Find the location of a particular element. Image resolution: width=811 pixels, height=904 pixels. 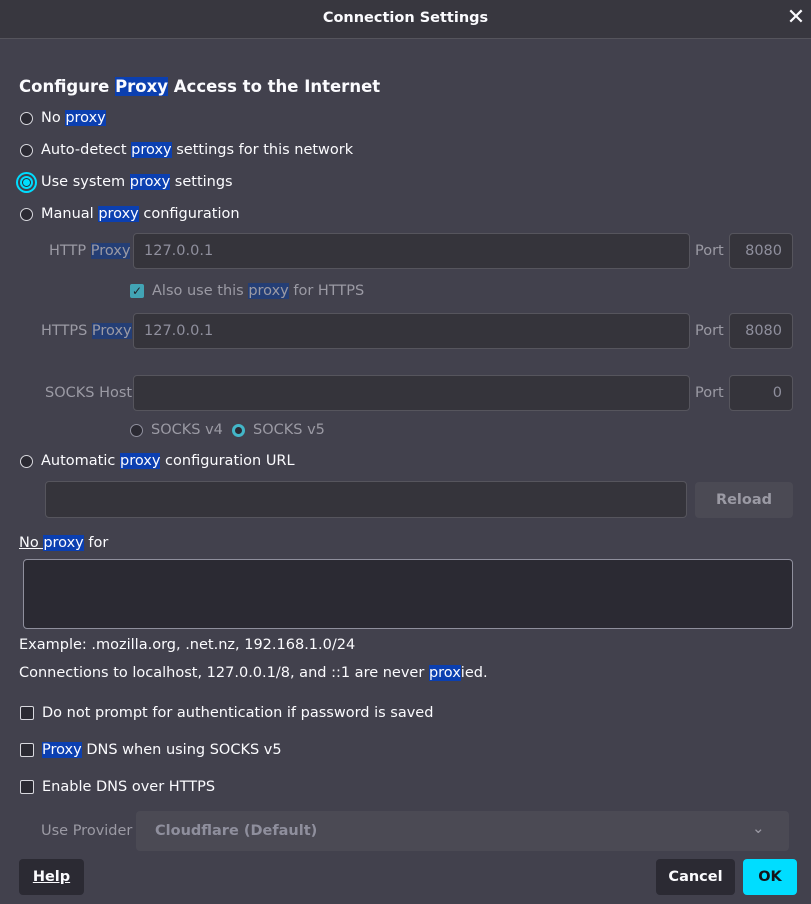

provider-value: Cloudflare (Default) is located at coordinates (236, 831).